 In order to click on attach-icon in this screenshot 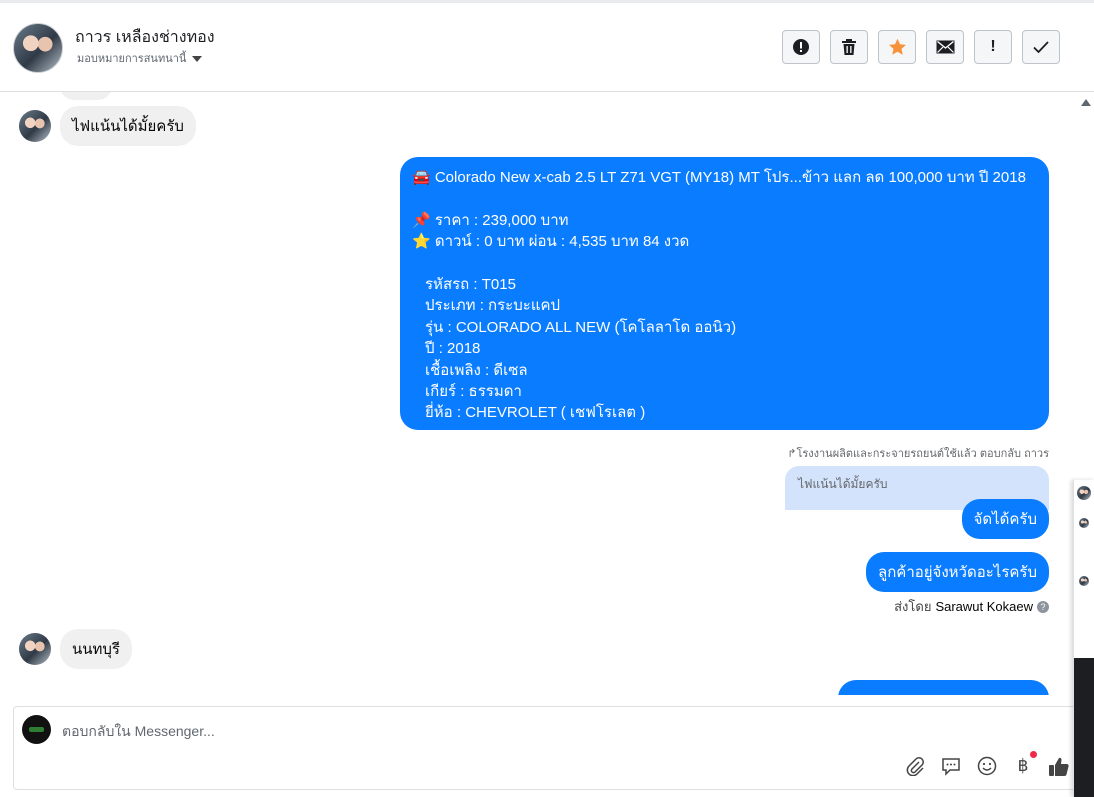, I will do `click(915, 766)`.